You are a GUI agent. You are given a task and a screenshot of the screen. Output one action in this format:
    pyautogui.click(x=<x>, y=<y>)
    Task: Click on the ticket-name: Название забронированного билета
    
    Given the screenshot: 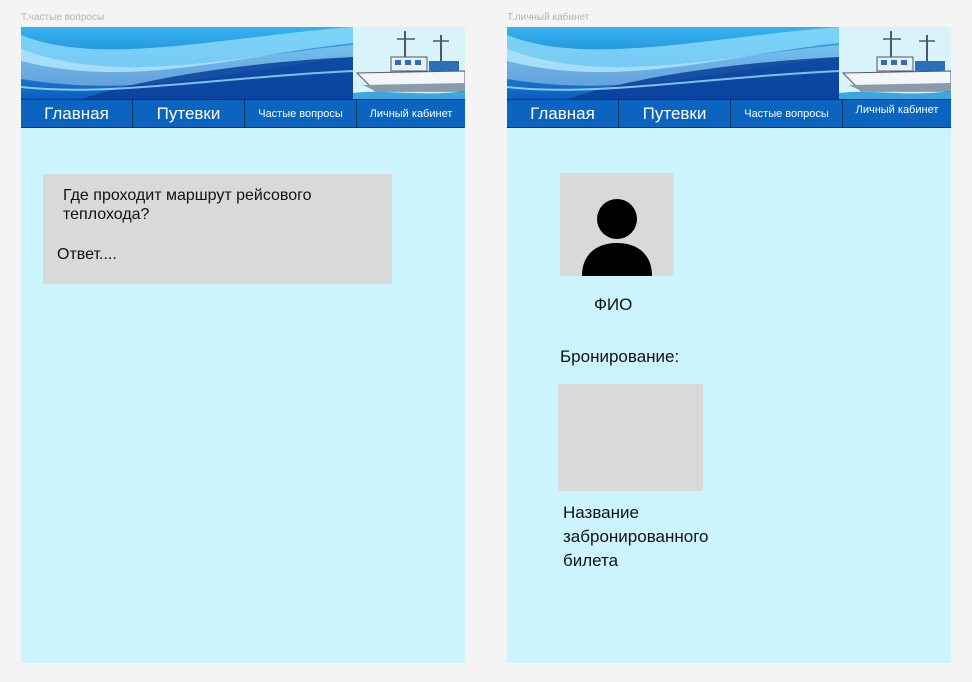 What is the action you would take?
    pyautogui.click(x=636, y=536)
    